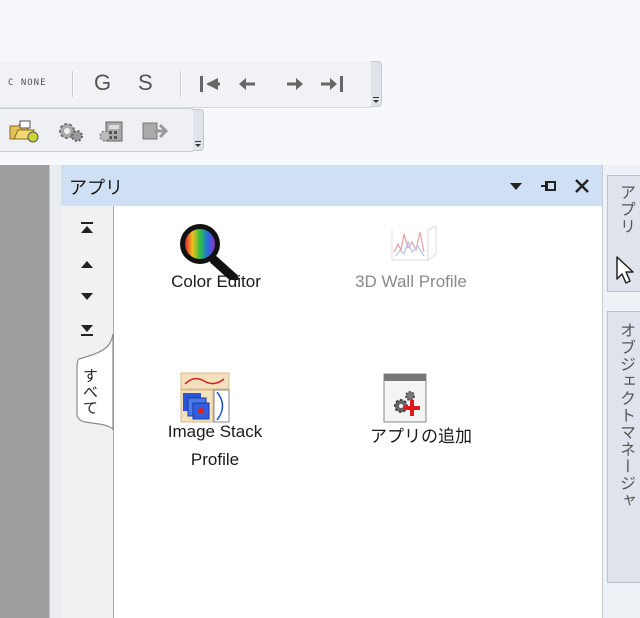 The width and height of the screenshot is (640, 618). Describe the element at coordinates (247, 84) in the screenshot. I see `prev-frame-icon` at that location.